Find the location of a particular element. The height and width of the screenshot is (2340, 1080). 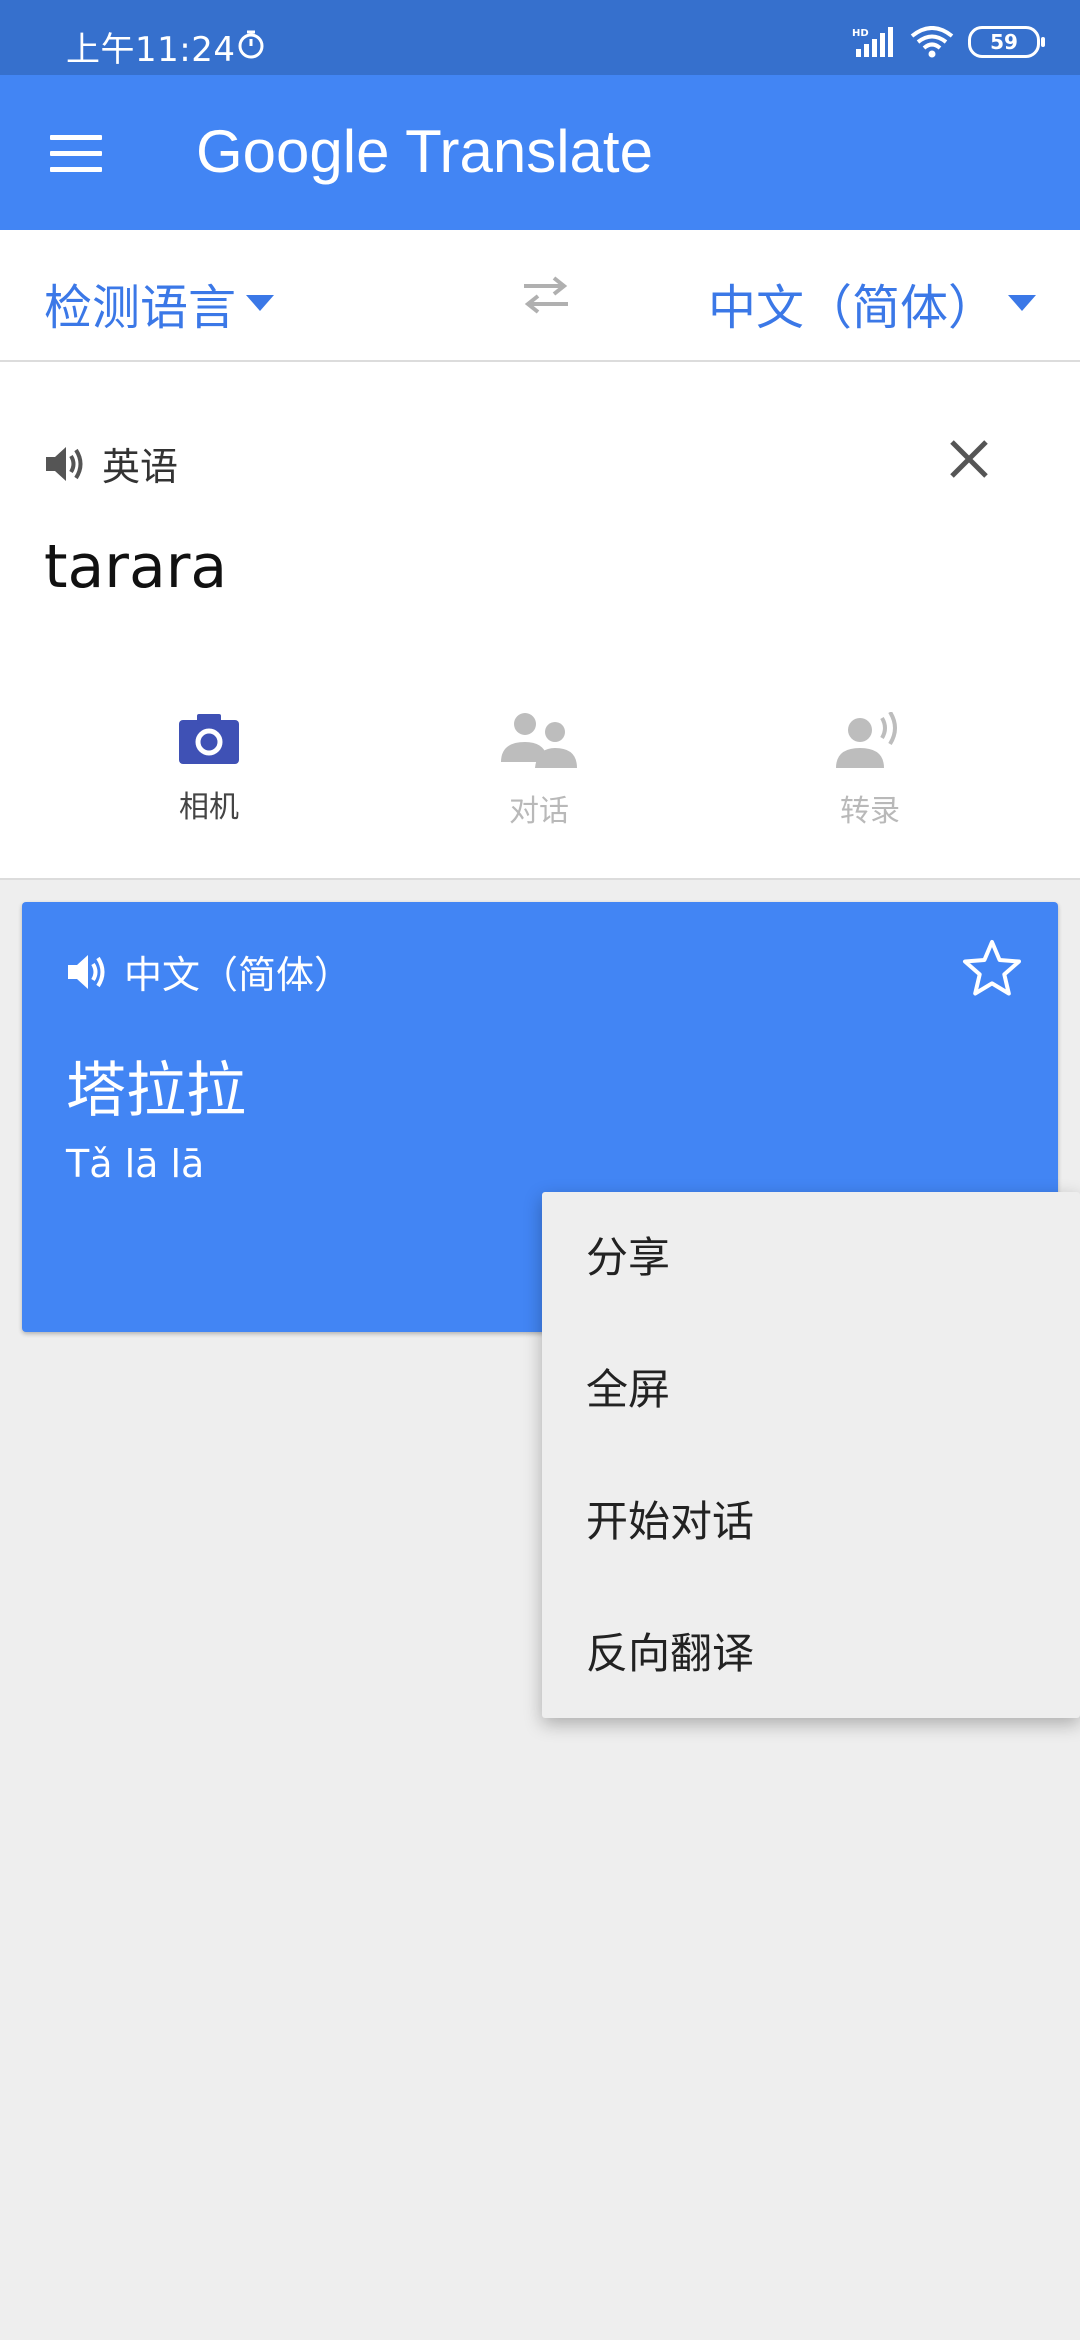

result-language-row: 中文（简体） is located at coordinates (209, 971).